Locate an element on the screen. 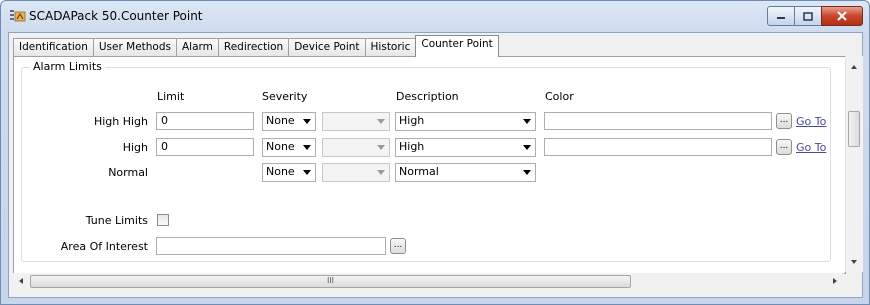 The width and height of the screenshot is (870, 305). high-secondary-select is located at coordinates (356, 147).